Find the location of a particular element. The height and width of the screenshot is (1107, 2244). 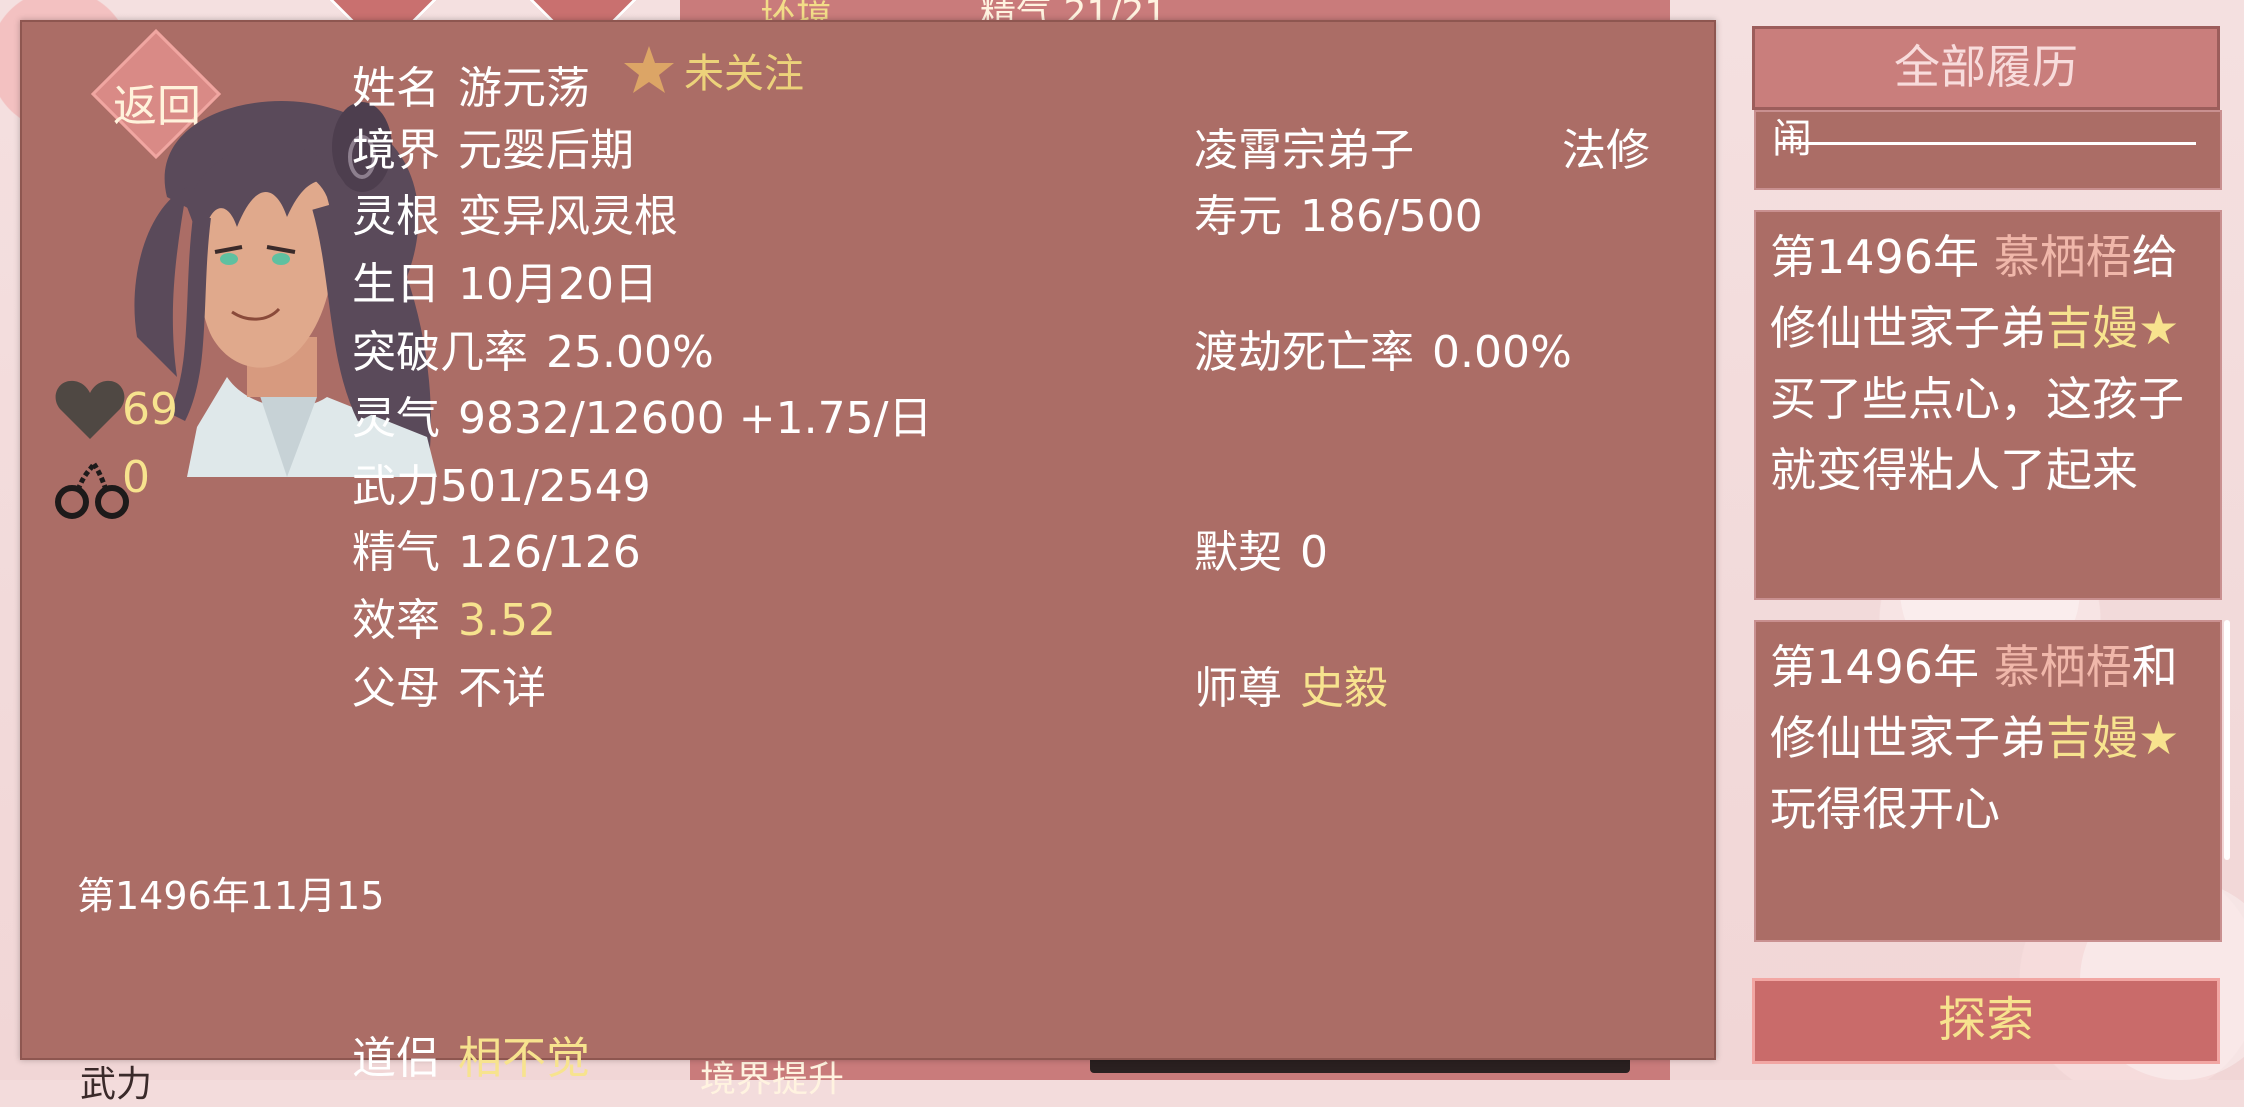

history-entry-text: 第1496年 慕栖梧给修仙世家子弟吉嫚★买了些点心，这孩子就变得粘人了起来 is located at coordinates (1988, 359).